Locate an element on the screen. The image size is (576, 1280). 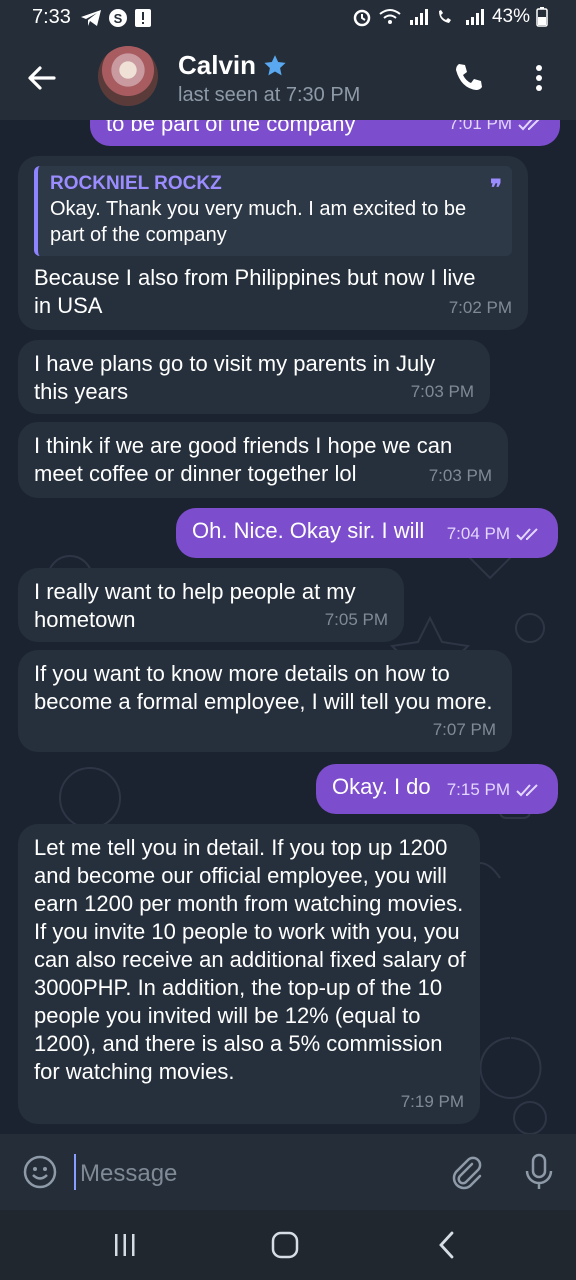
system-navigation-bar is located at coordinates (288, 1245).